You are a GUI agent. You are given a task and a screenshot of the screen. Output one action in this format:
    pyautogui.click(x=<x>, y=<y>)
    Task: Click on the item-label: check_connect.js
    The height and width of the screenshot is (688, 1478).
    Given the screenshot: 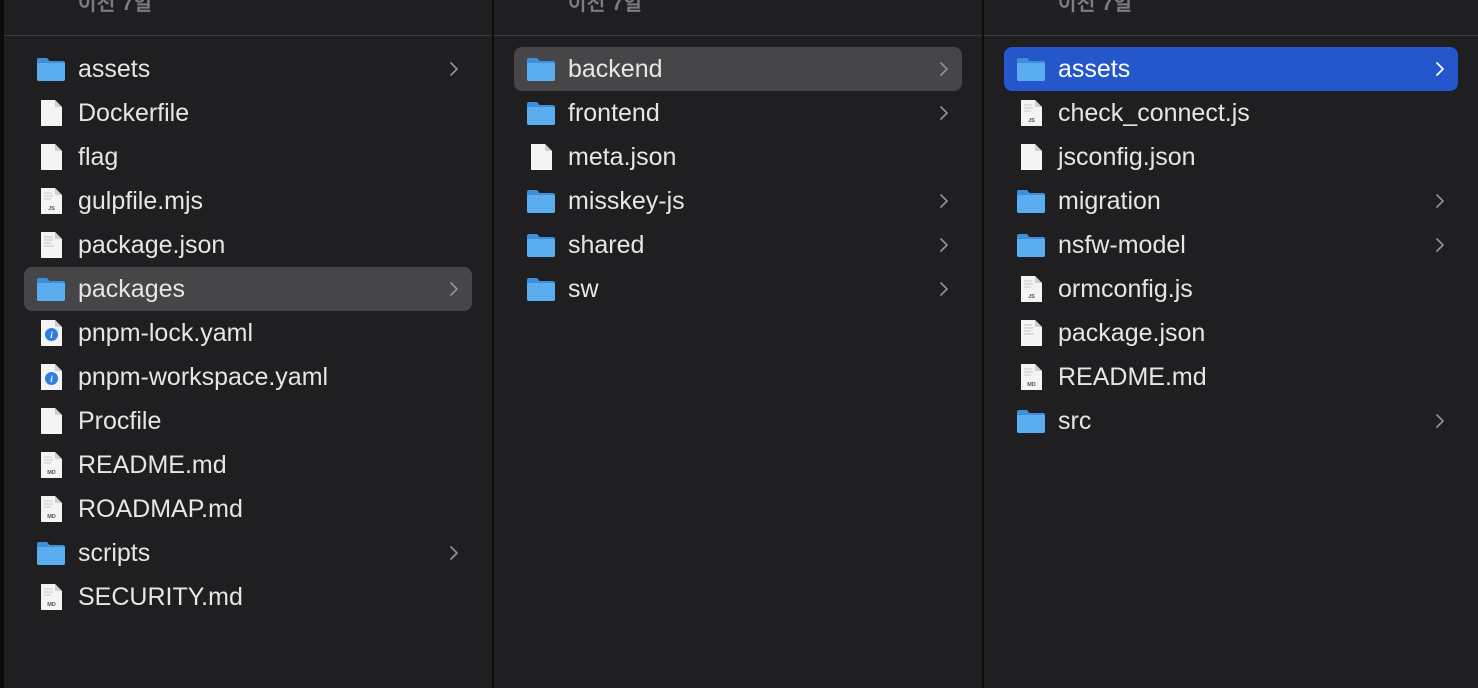 What is the action you would take?
    pyautogui.click(x=1154, y=113)
    